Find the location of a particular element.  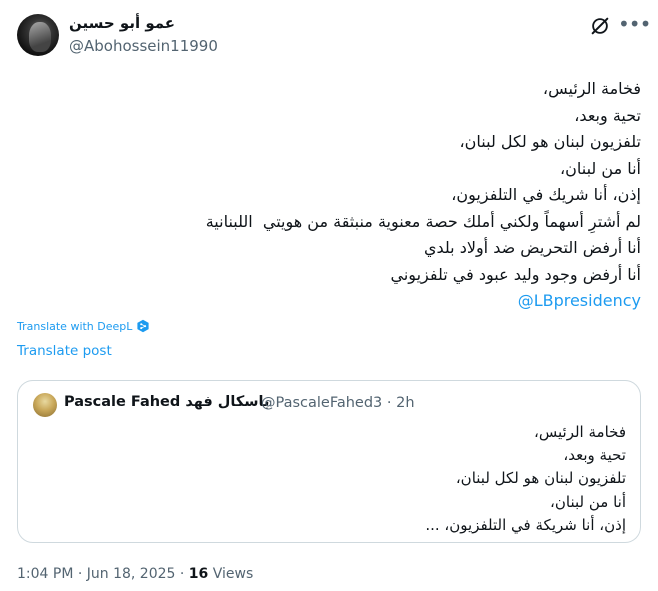

tweet-line: أنا من لبنان، is located at coordinates (600, 168).